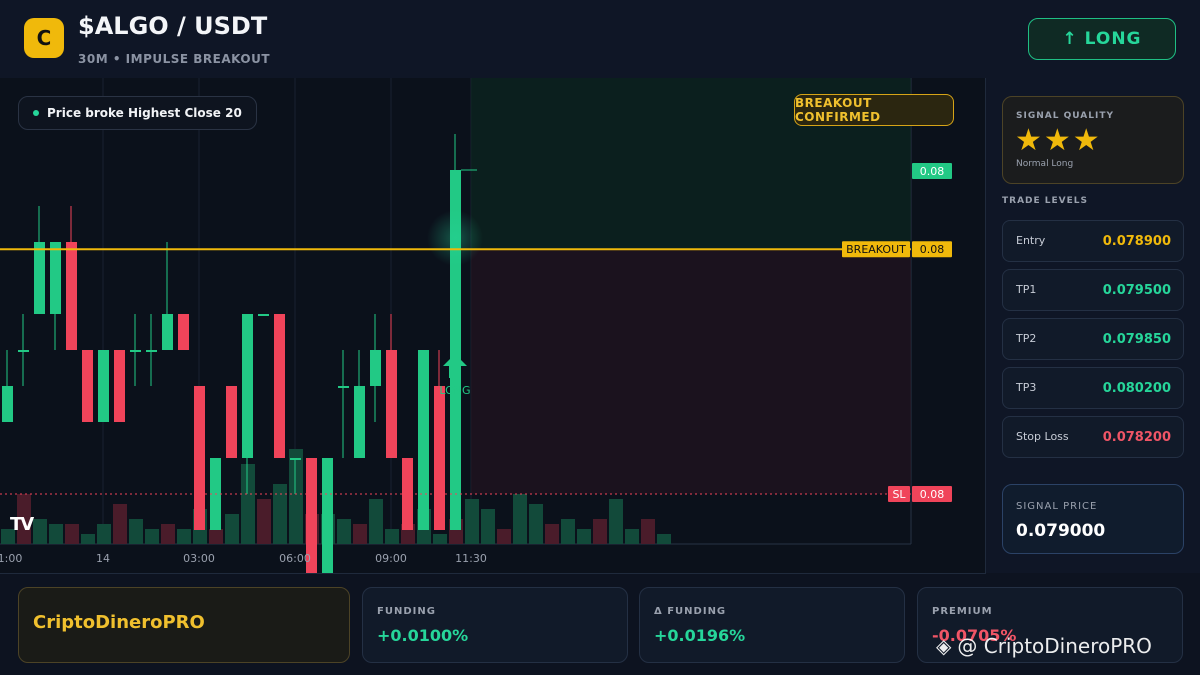  What do you see at coordinates (1136, 241) in the screenshot?
I see `level-value: 0.078900` at bounding box center [1136, 241].